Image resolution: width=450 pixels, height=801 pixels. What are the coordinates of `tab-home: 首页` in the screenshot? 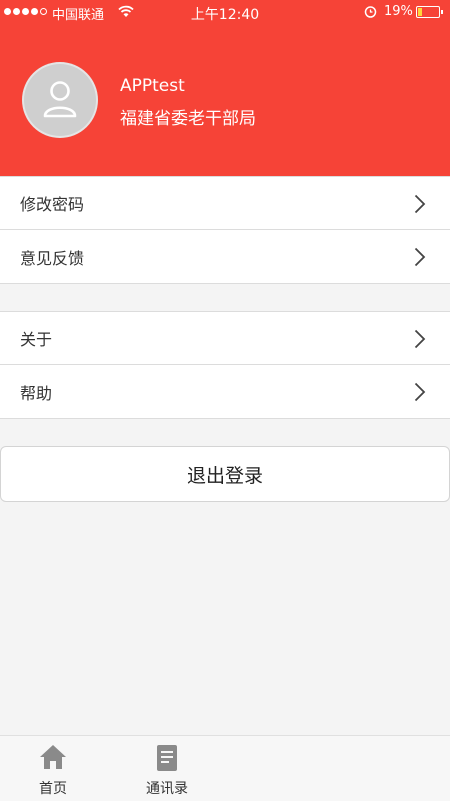 It's located at (53, 768).